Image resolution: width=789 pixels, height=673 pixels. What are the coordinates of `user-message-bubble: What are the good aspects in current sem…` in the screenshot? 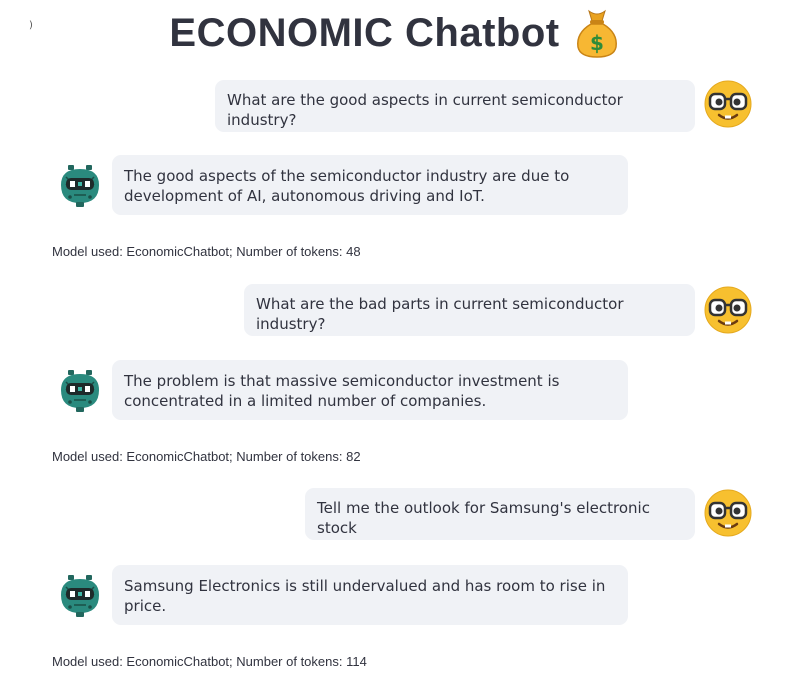 It's located at (455, 106).